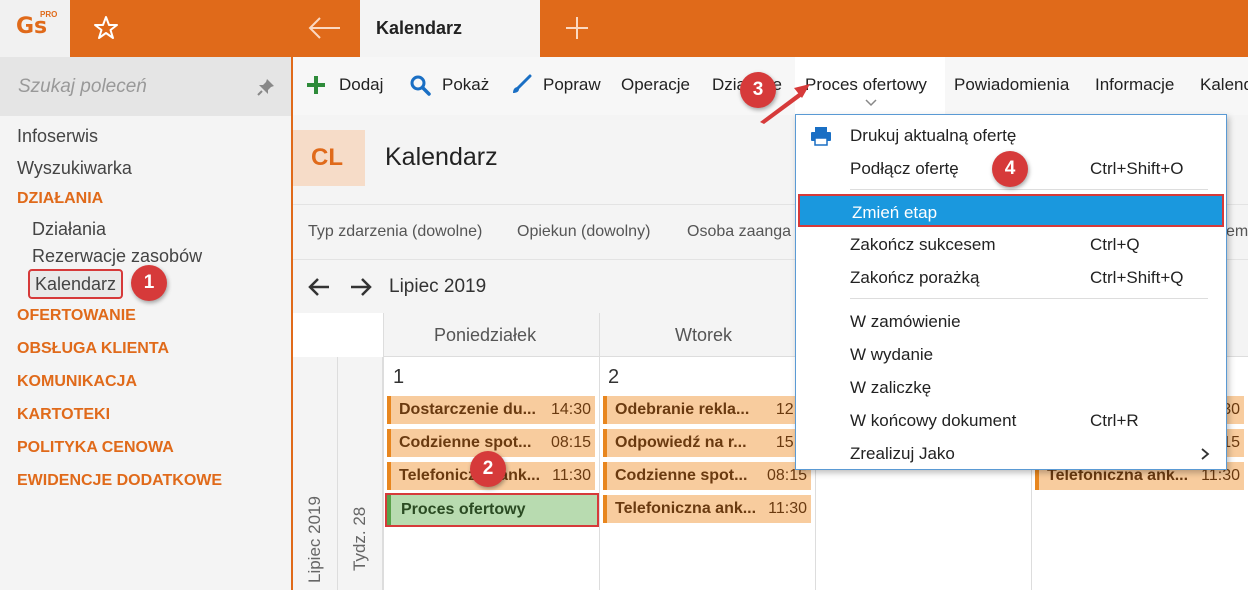 Image resolution: width=1248 pixels, height=590 pixels. I want to click on week-side-column: Tydz. 28, so click(360, 473).